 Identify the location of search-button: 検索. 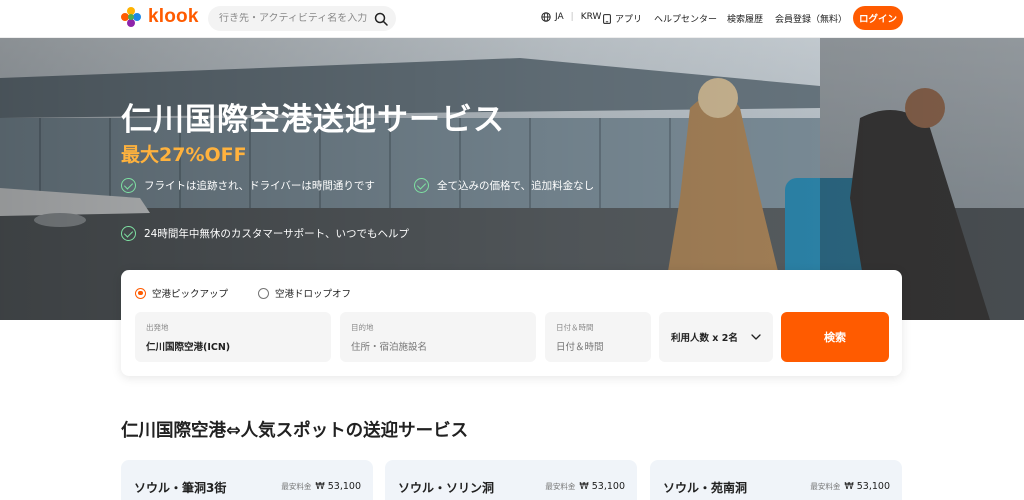
(835, 337).